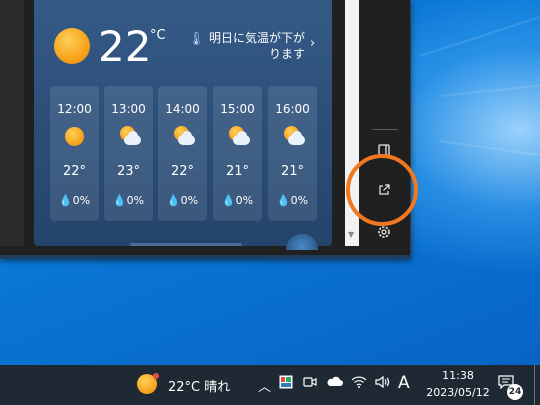  I want to click on show-hidden-icons-chevron-icon: ︿, so click(264, 385).